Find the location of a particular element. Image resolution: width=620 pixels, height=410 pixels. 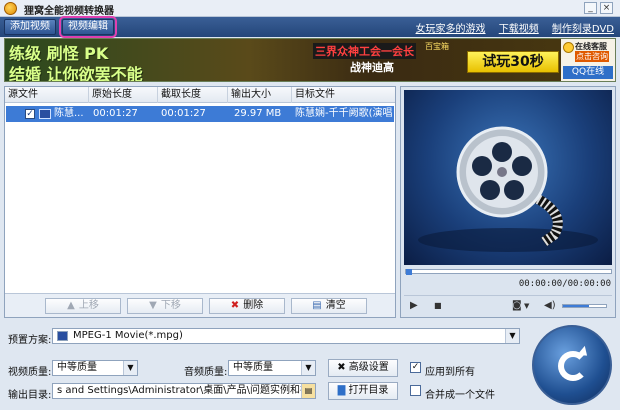

toolbar: 添加视频 视频编辑 女玩家多的游戏 下载视频 制作刻录DVD is located at coordinates (310, 27).